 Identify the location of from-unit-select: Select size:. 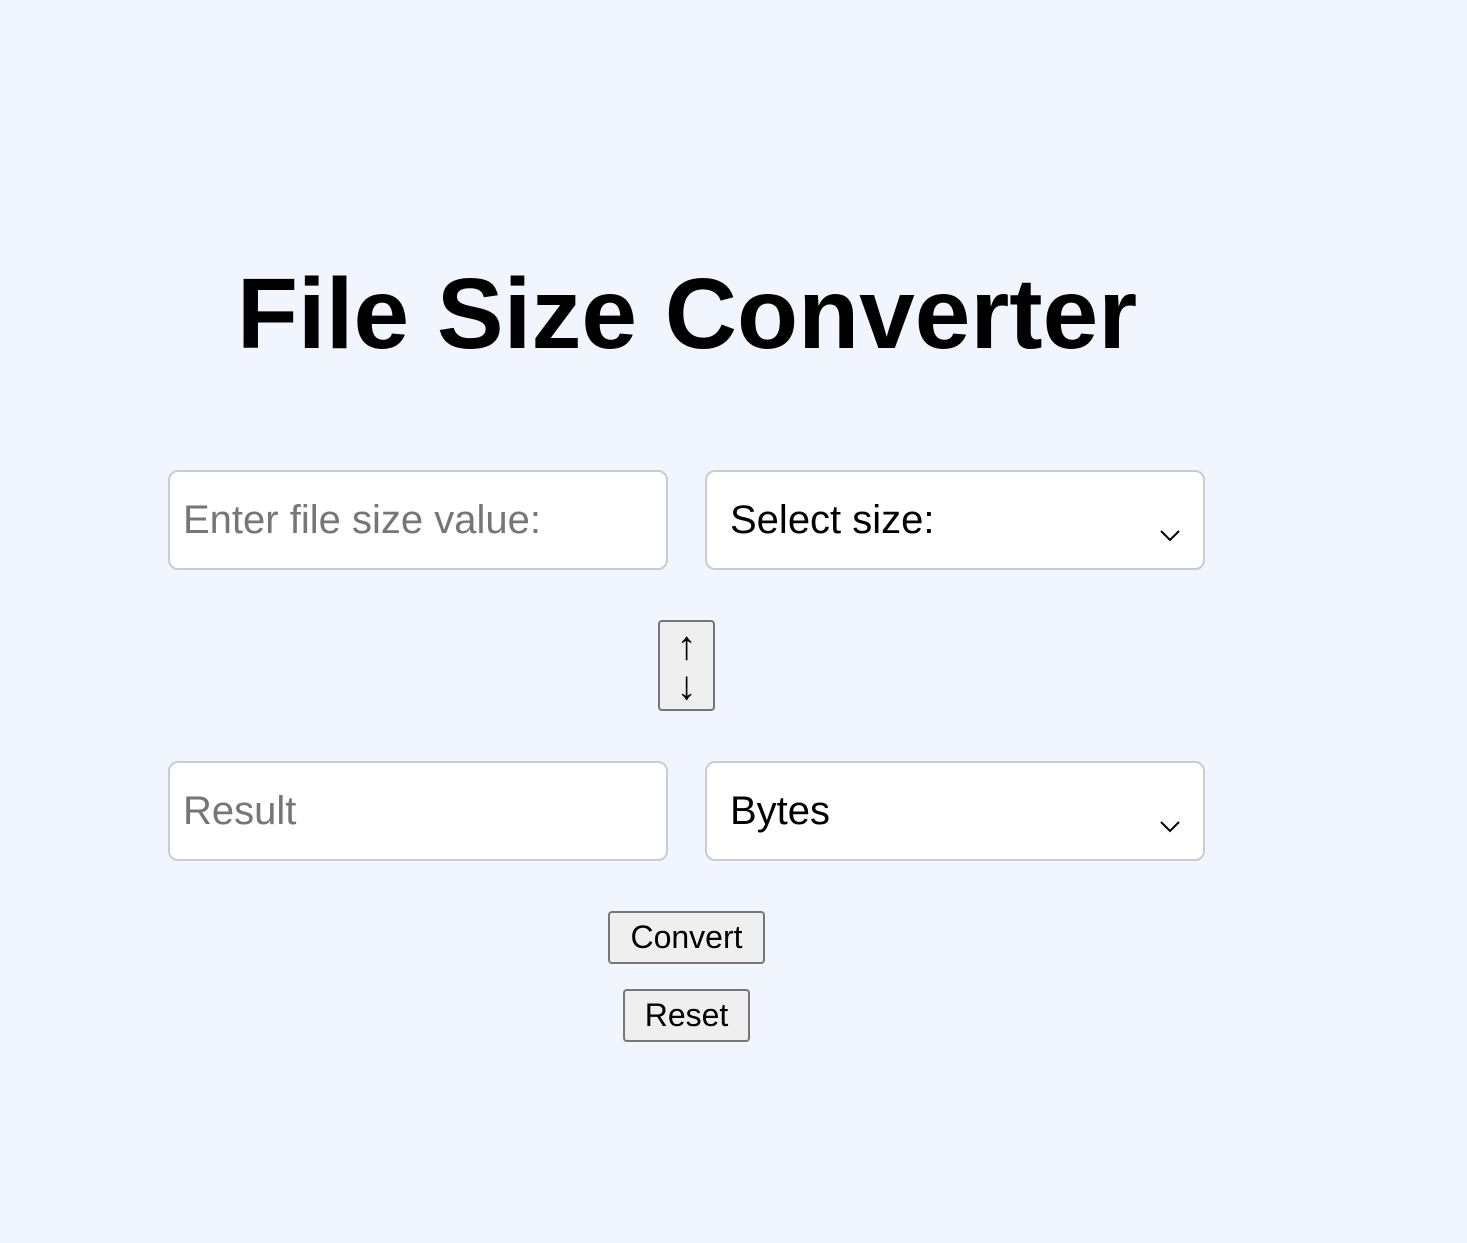
(955, 520).